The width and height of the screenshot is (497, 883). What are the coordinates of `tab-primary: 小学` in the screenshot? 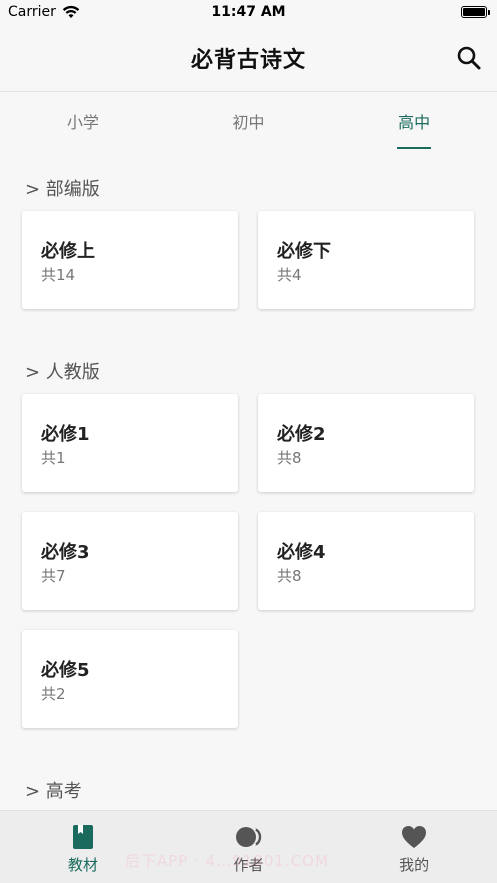 It's located at (83, 121).